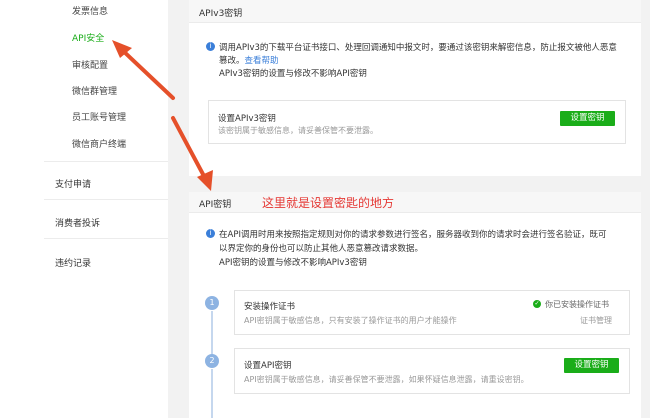 This screenshot has height=418, width=650. Describe the element at coordinates (189, 148) in the screenshot. I see `arrow-to-api-key` at that location.